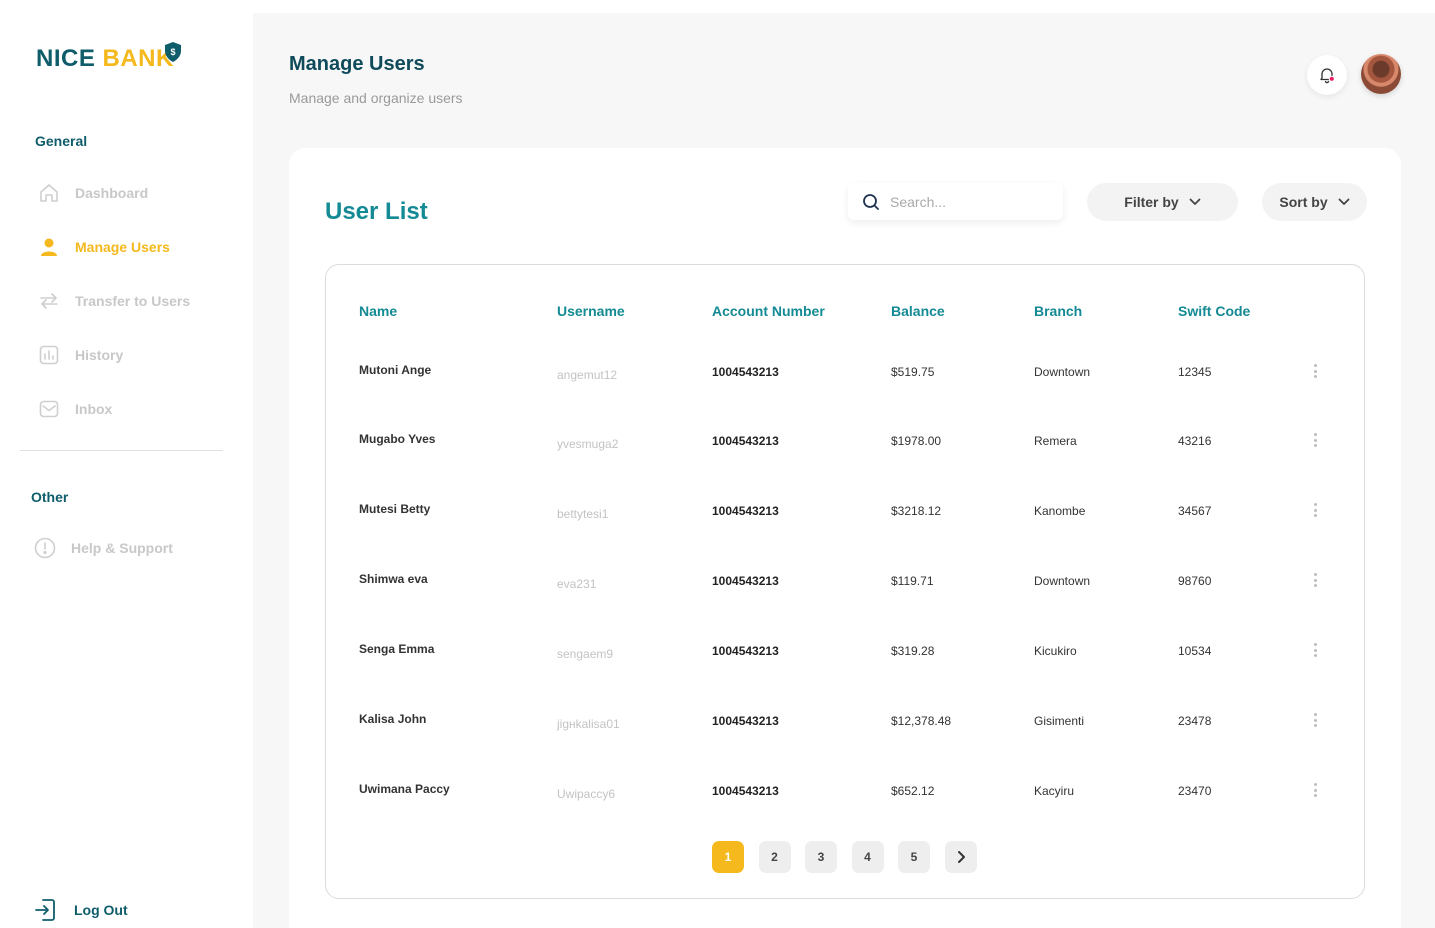  What do you see at coordinates (1059, 721) in the screenshot?
I see `cell-branch: Gisimenti` at bounding box center [1059, 721].